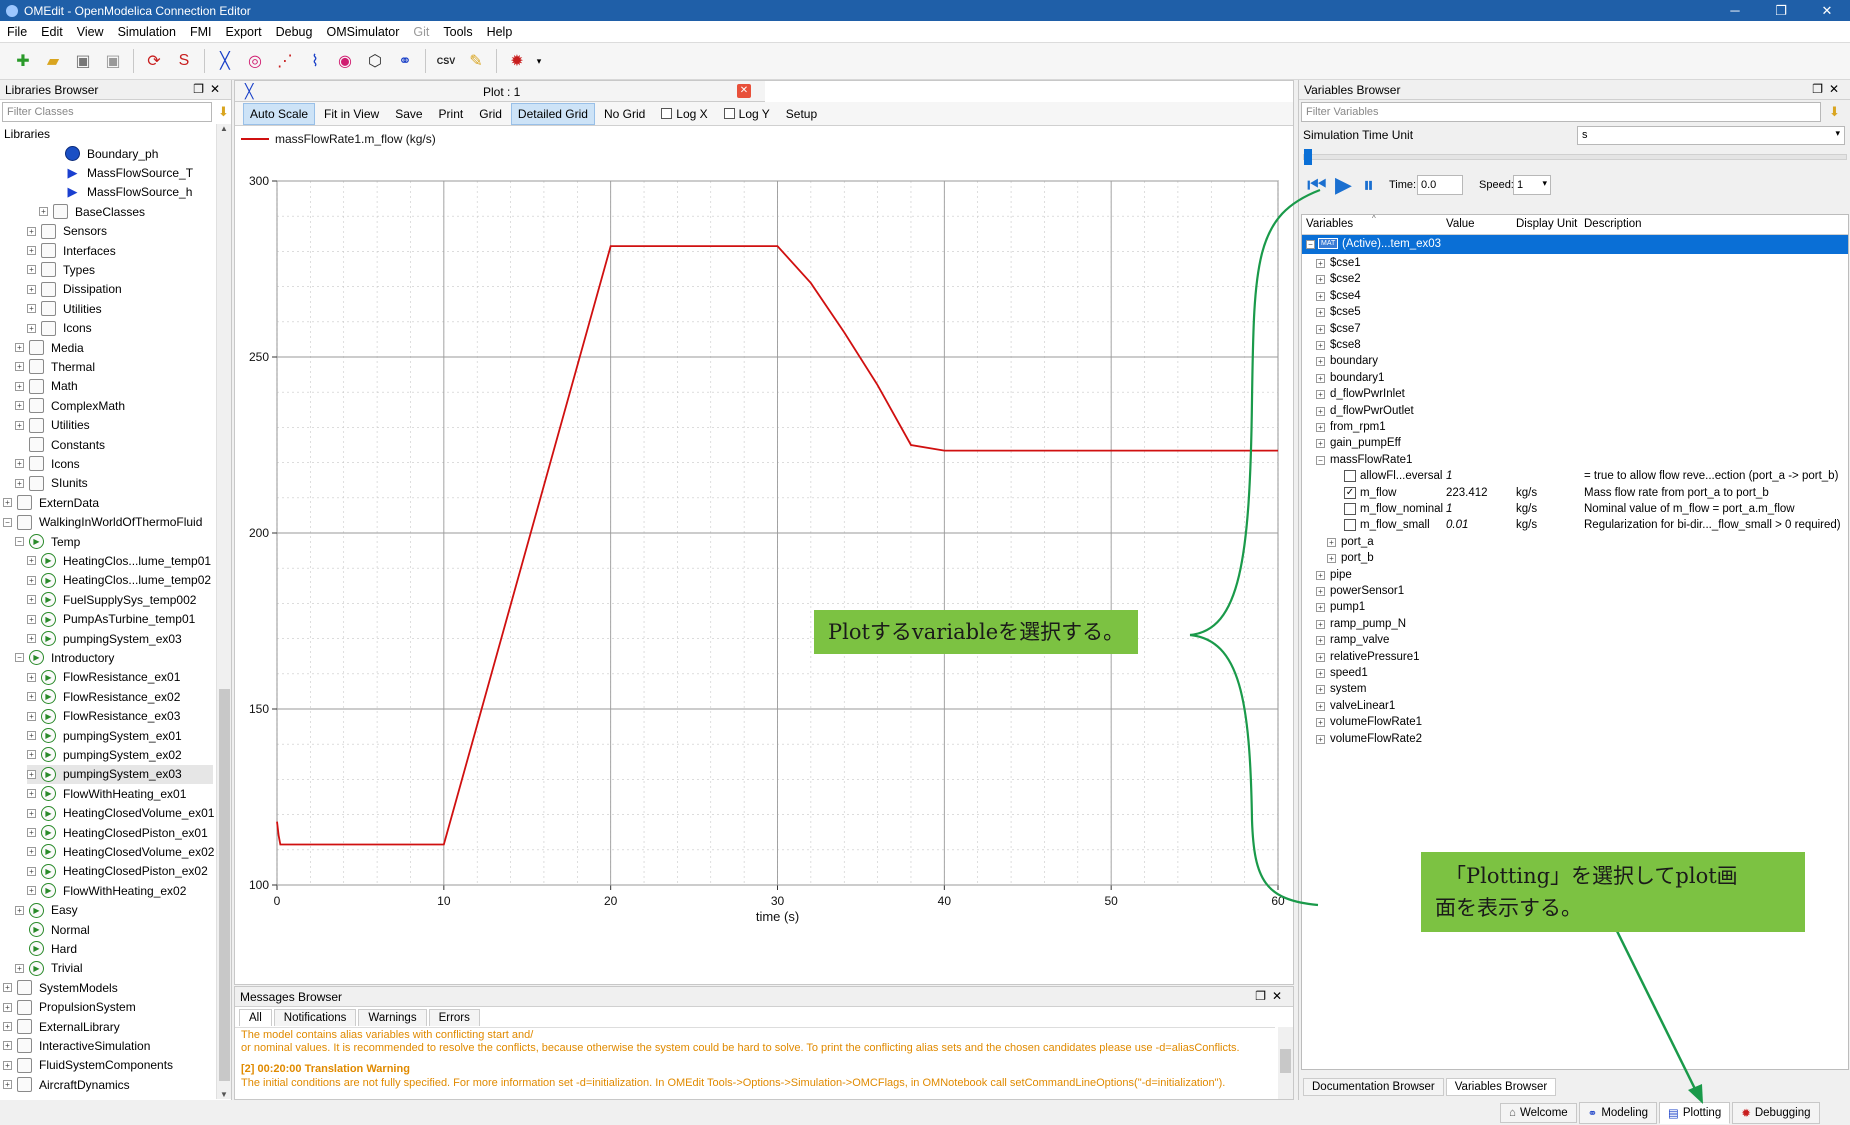 This screenshot has height=1125, width=1850. Describe the element at coordinates (279, 113) in the screenshot. I see `plot-auto-scale-button: Auto Scale` at that location.